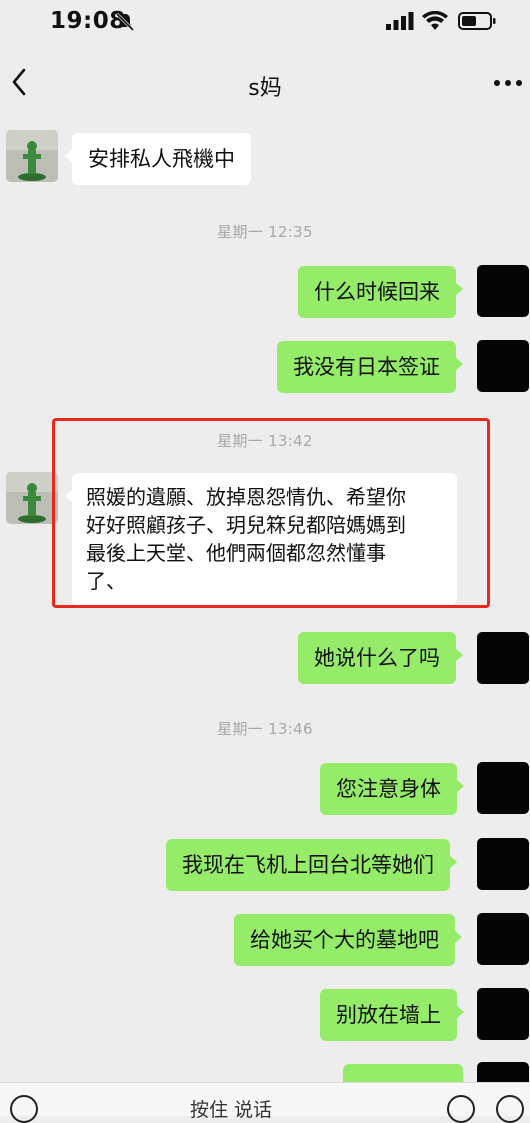  What do you see at coordinates (380, 658) in the screenshot?
I see `outgoing-message: 她说什么了吗` at bounding box center [380, 658].